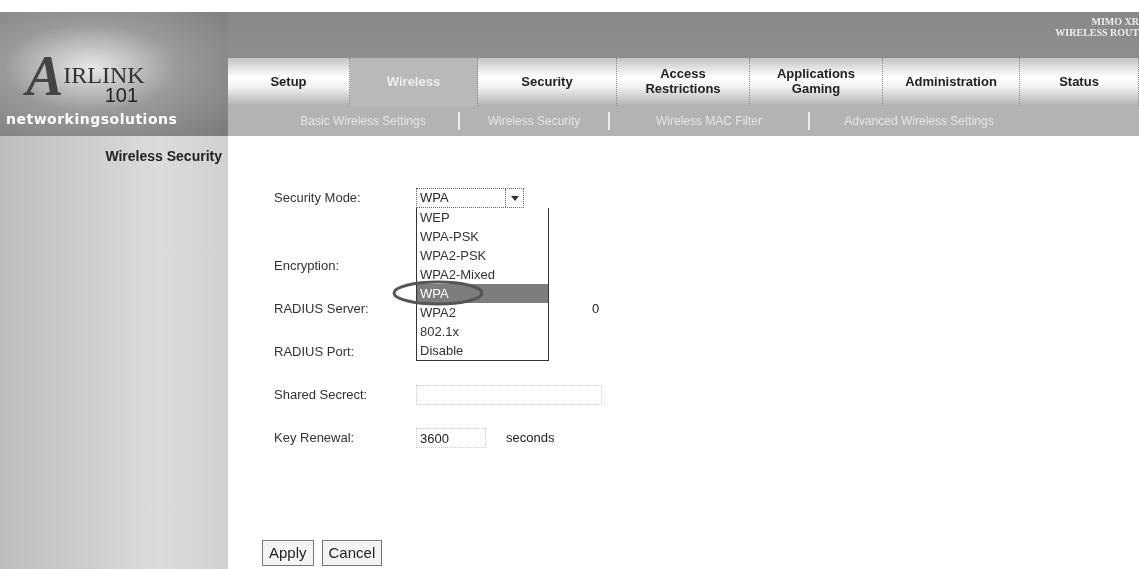 This screenshot has width=1139, height=569. Describe the element at coordinates (509, 394) in the screenshot. I see `shared-secret-field` at that location.